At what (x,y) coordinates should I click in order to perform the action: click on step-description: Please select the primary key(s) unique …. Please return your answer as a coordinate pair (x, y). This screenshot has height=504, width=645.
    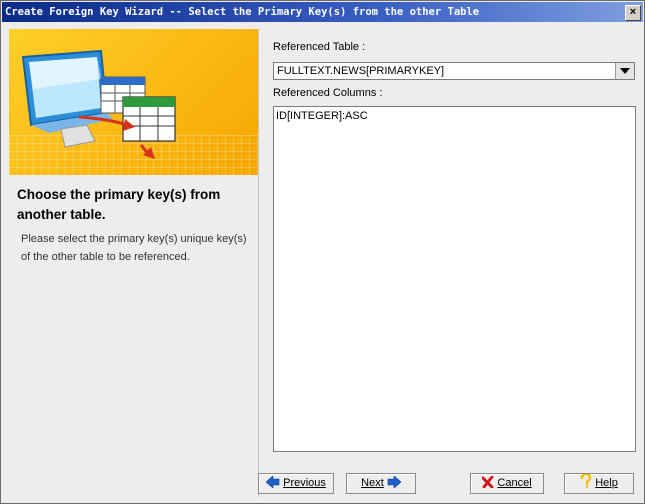
    Looking at the image, I should click on (134, 248).